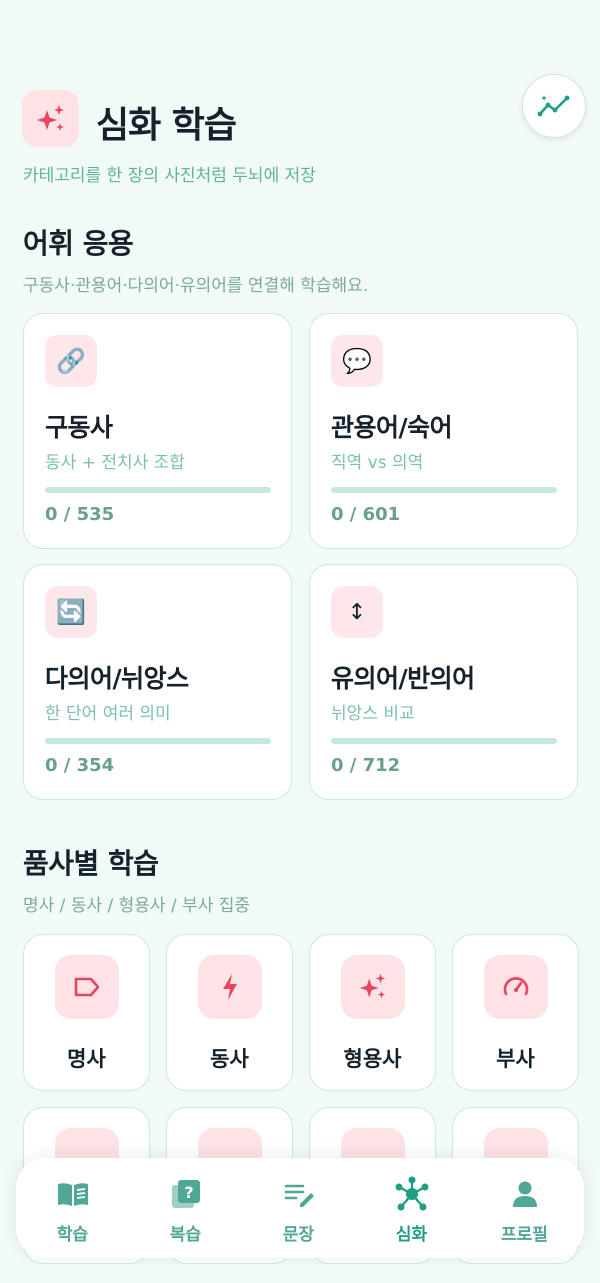 This screenshot has width=600, height=1283. I want to click on trend-chart-icon, so click(553, 106).